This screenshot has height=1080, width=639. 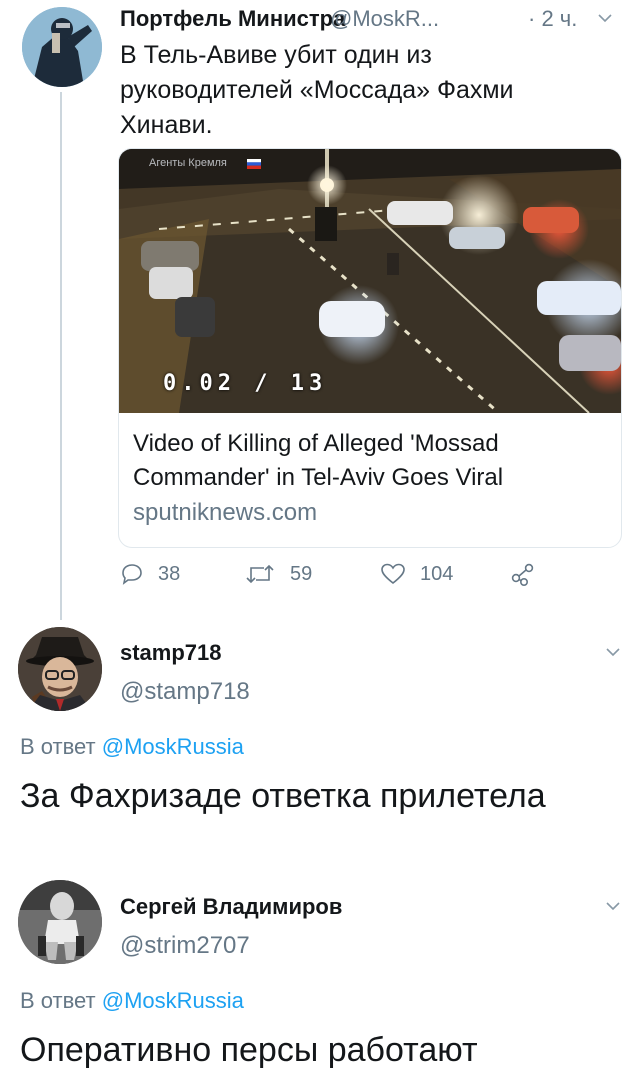 What do you see at coordinates (132, 574) in the screenshot?
I see `reply-icon` at bounding box center [132, 574].